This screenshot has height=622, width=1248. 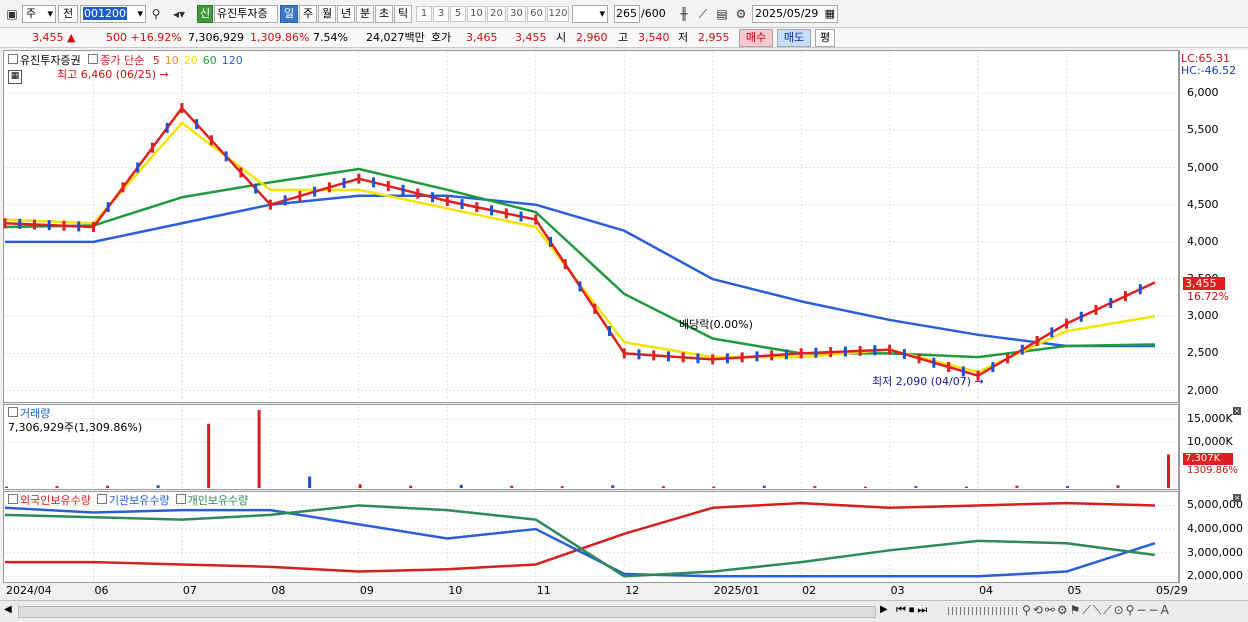 I want to click on holdings-legend-0: 외국인보유수량, so click(x=55, y=500).